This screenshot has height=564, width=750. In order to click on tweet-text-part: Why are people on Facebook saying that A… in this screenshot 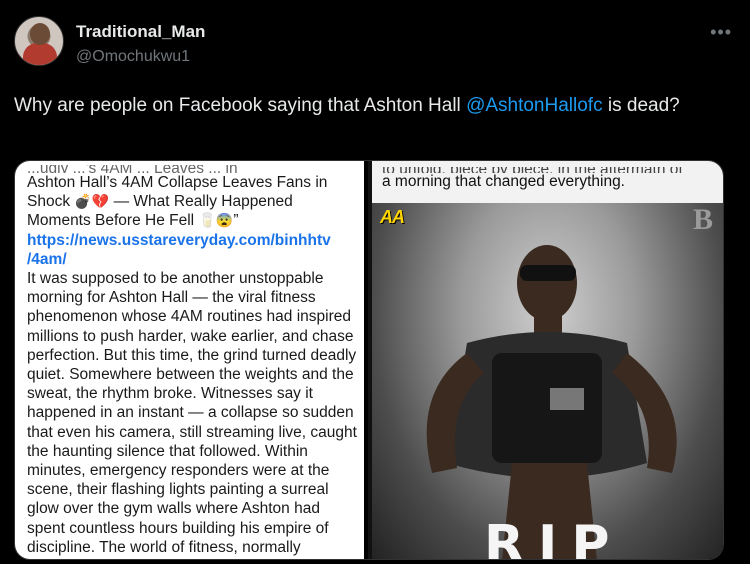, I will do `click(240, 105)`.